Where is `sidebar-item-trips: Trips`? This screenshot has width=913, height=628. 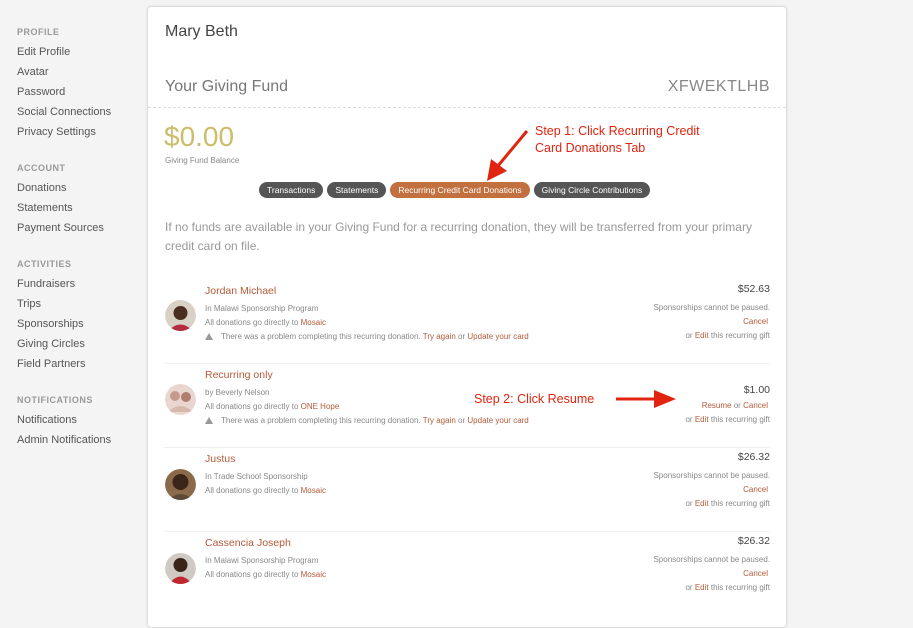
sidebar-item-trips: Trips is located at coordinates (29, 304).